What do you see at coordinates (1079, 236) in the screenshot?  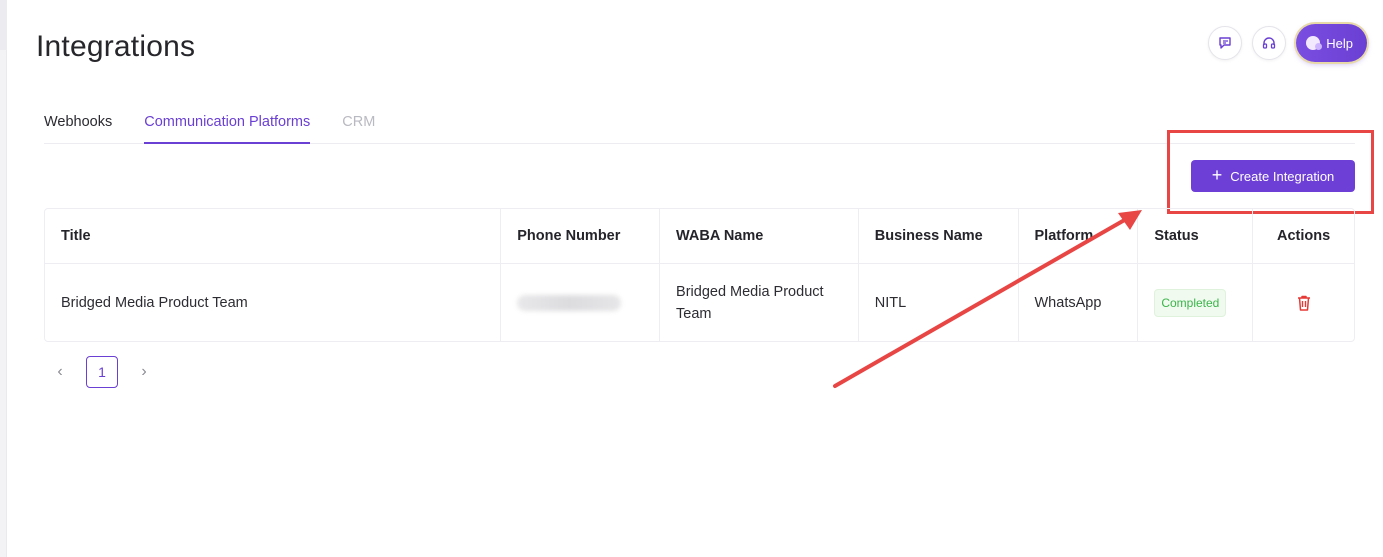 I see `column-header-platform: Platform` at bounding box center [1079, 236].